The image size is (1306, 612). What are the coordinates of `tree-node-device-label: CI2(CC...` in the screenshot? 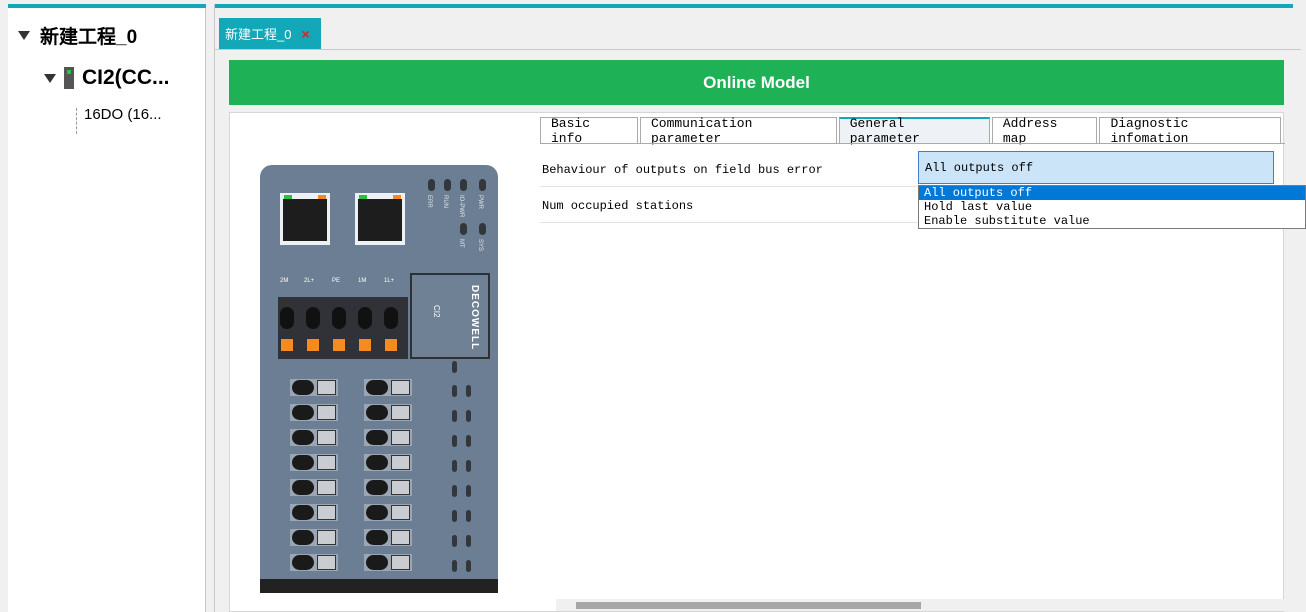 It's located at (126, 77).